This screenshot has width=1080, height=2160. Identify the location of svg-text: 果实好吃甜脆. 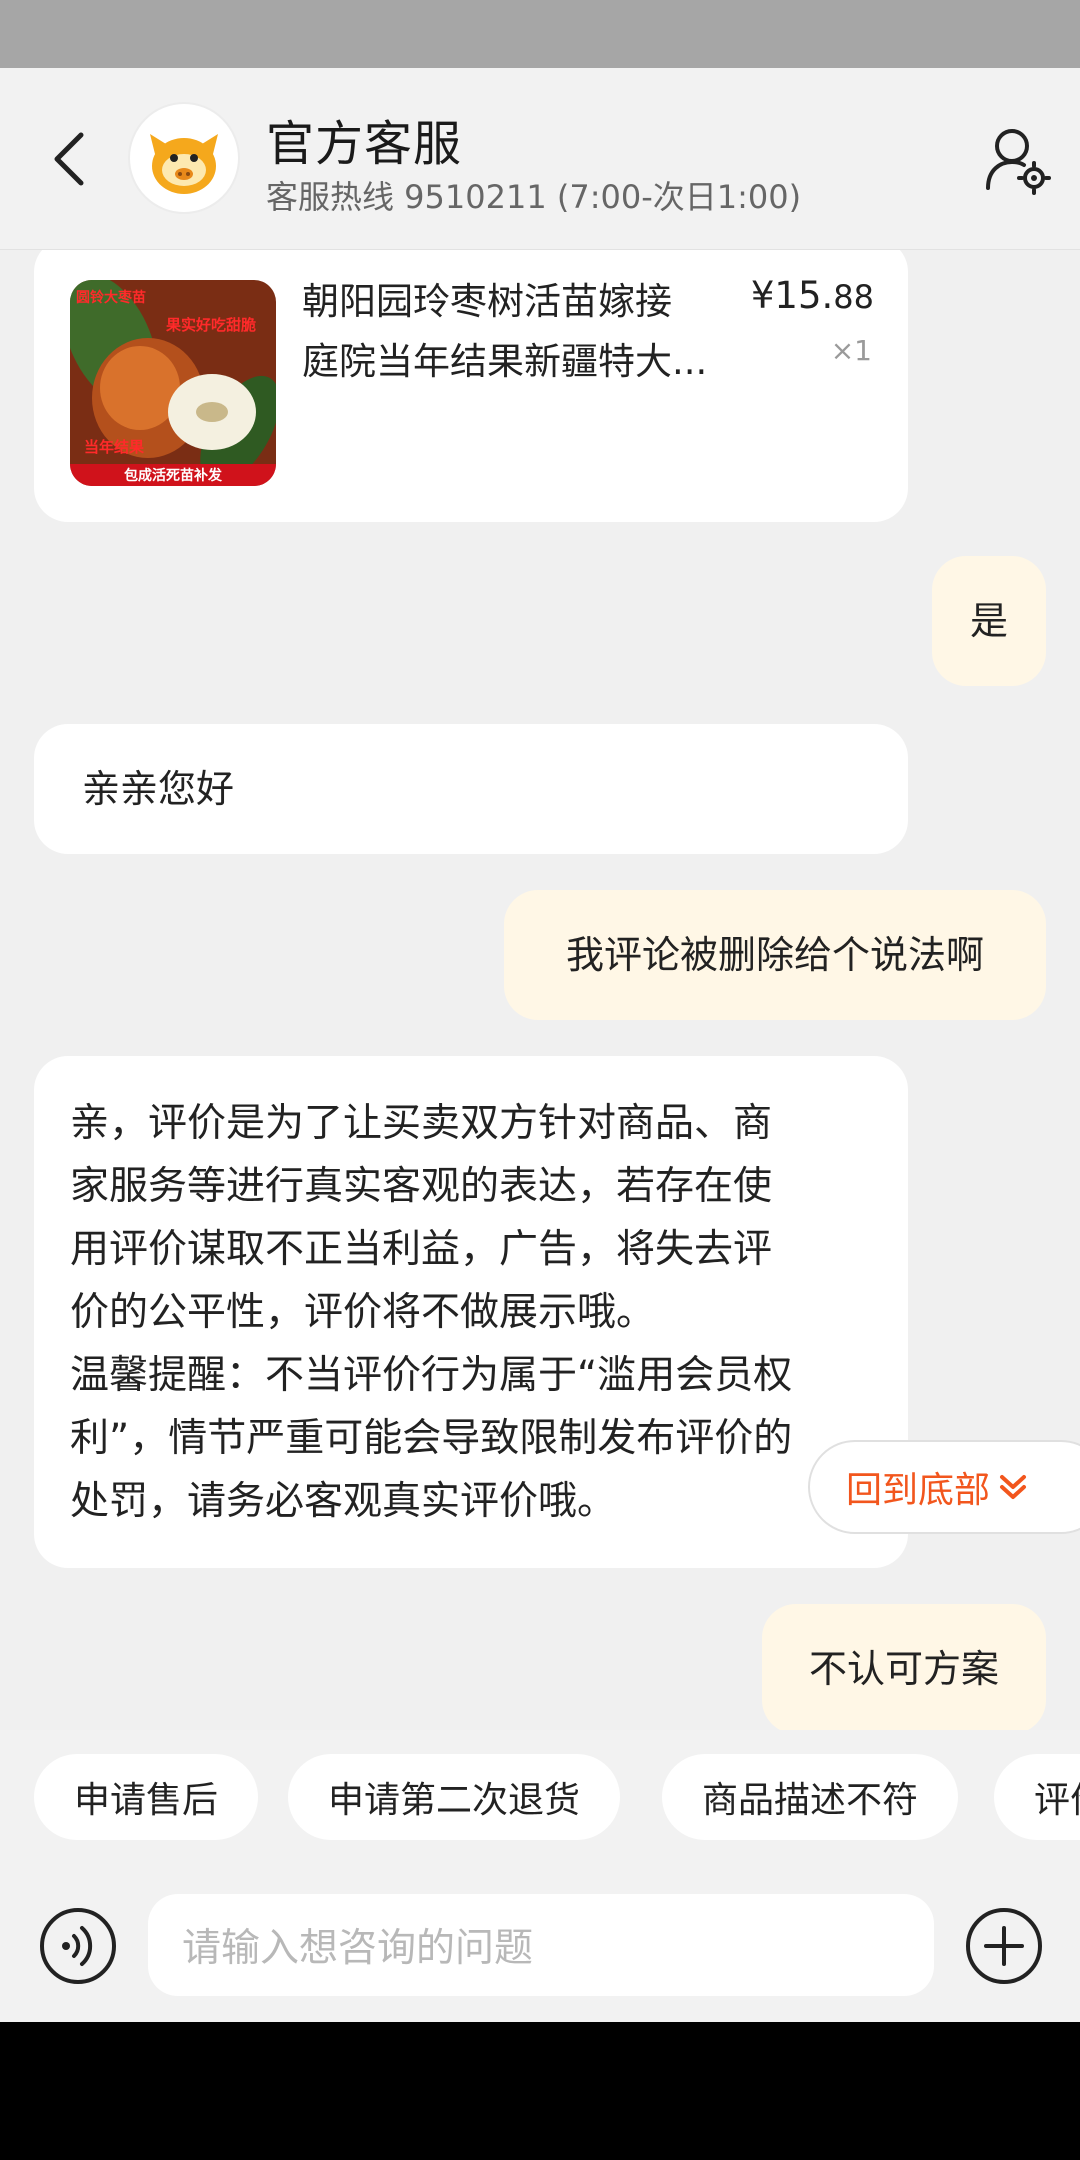
(210, 325).